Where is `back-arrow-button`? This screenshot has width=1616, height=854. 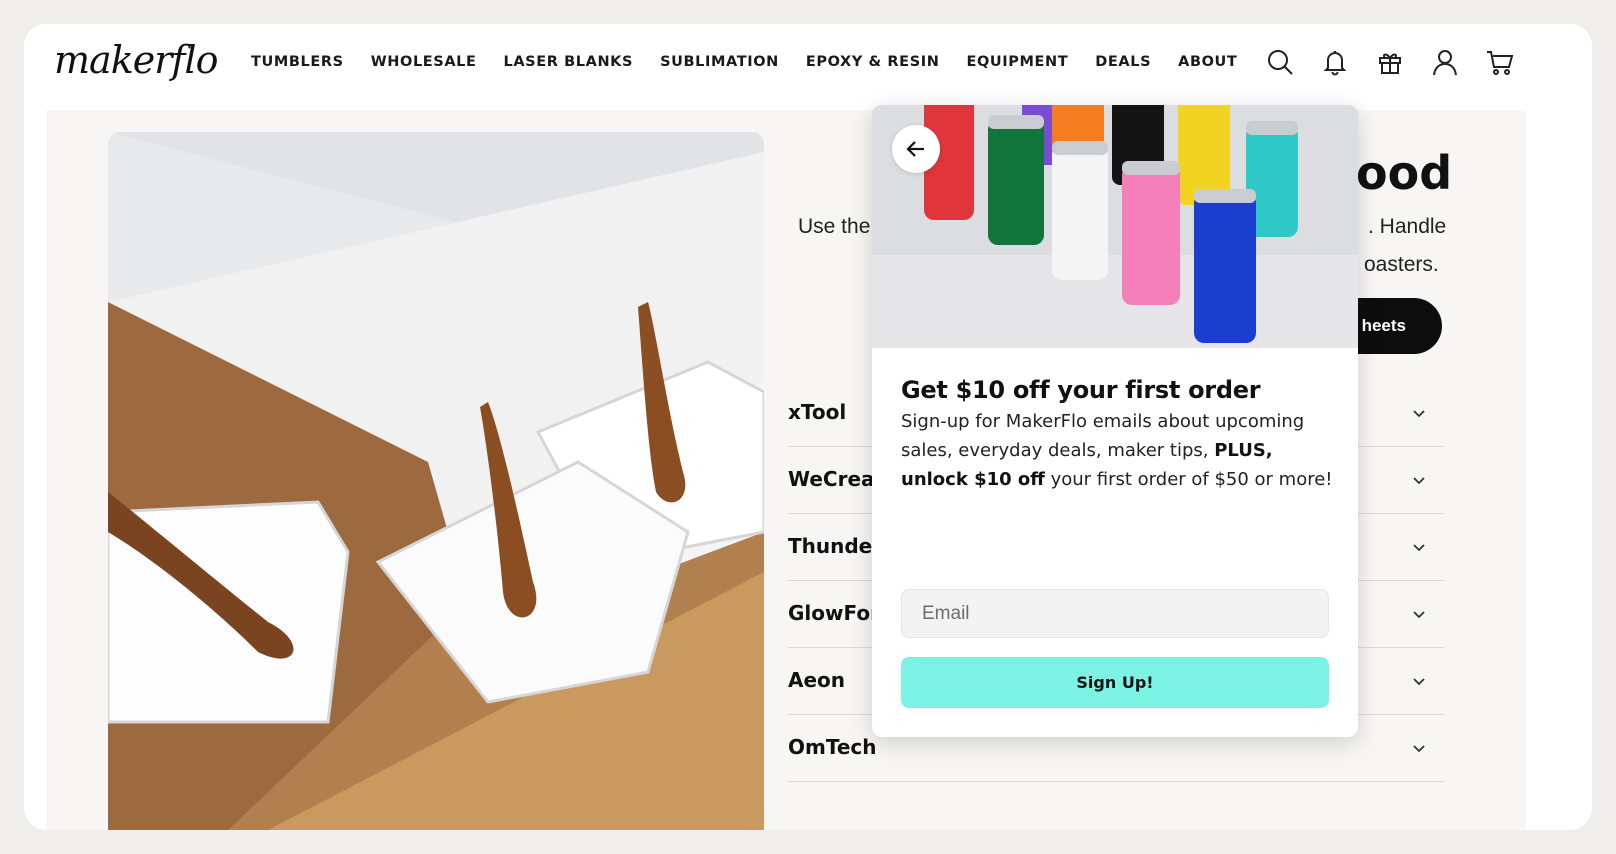 back-arrow-button is located at coordinates (916, 149).